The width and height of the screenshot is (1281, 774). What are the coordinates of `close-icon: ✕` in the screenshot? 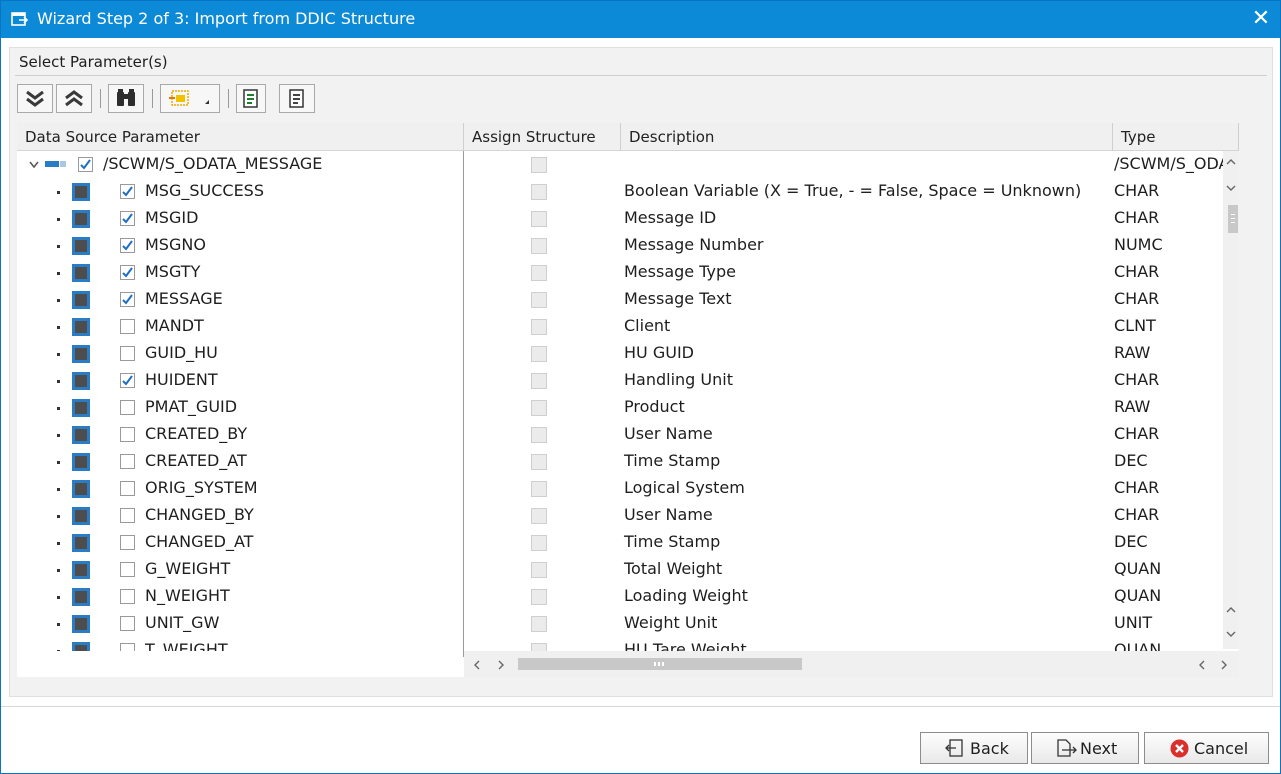 It's located at (1261, 19).